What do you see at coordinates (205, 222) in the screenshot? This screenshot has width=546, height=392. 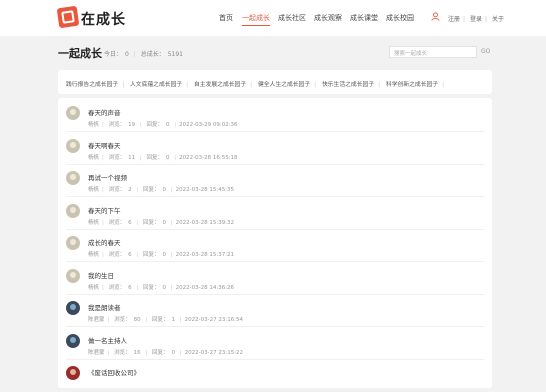 I see `post-time: 2022-03-28 15:39:32` at bounding box center [205, 222].